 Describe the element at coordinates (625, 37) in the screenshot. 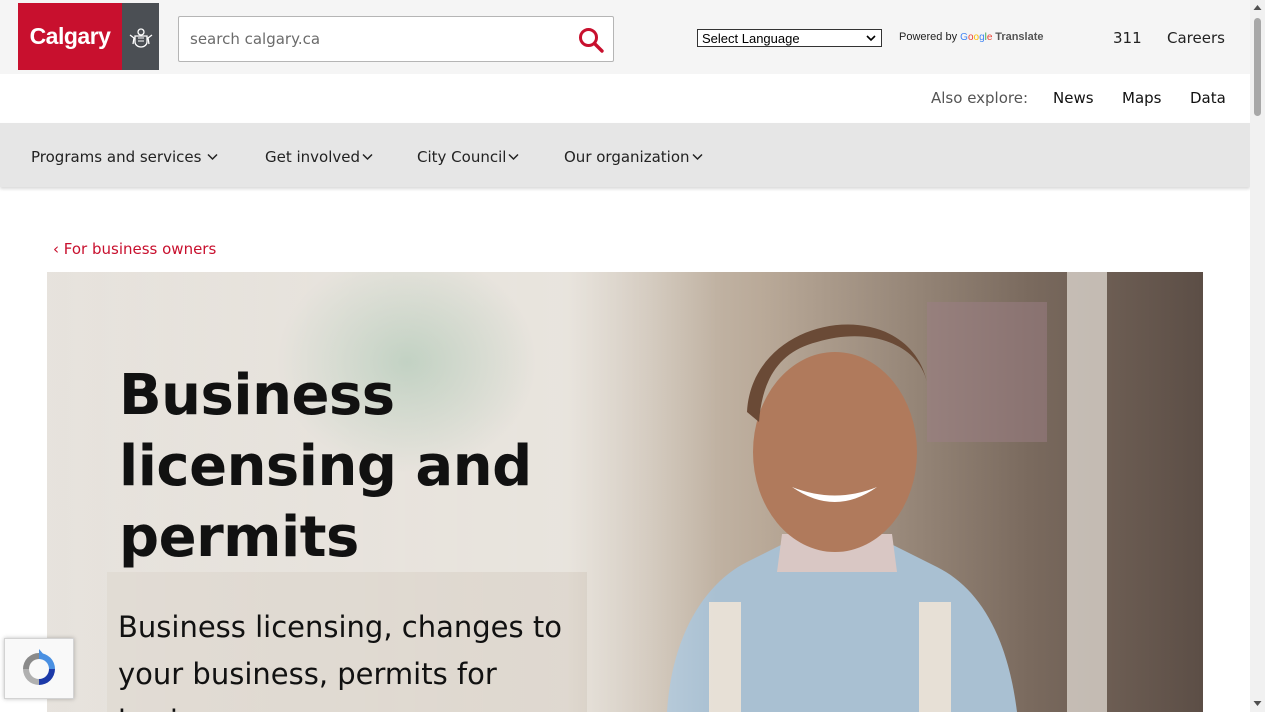

I see `top-utility-bar: Calgary Select Language Powered by` at that location.